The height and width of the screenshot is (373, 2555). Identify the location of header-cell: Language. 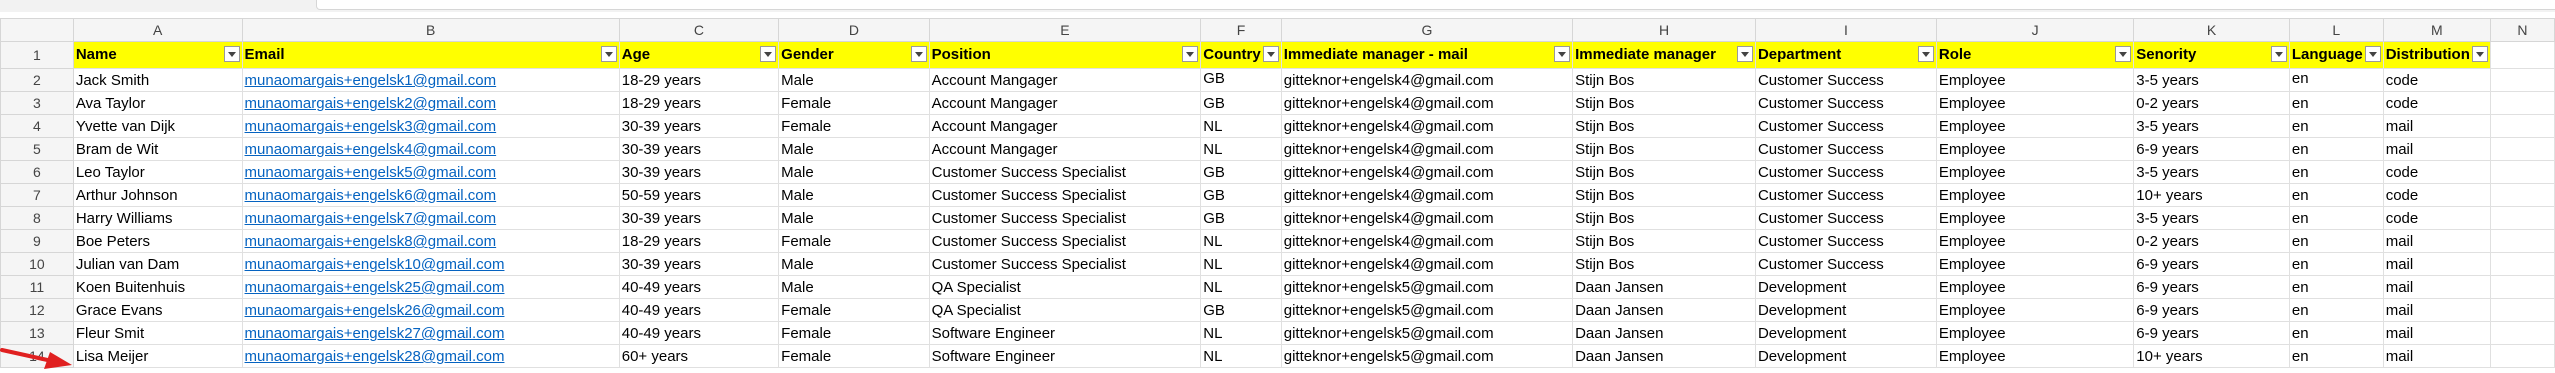
(2336, 55).